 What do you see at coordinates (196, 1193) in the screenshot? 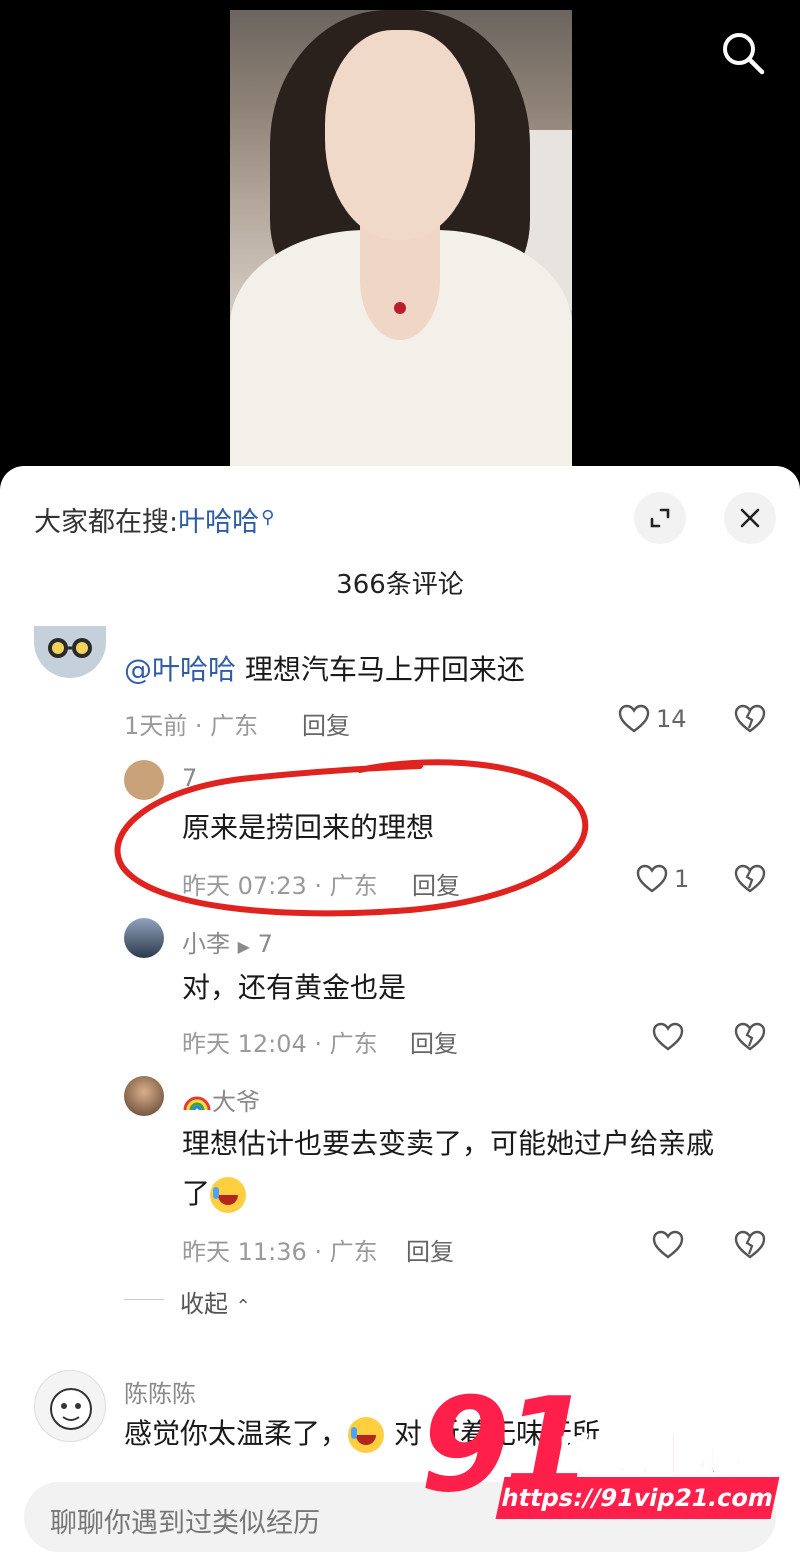
I see `comment-body-tail: 了` at bounding box center [196, 1193].